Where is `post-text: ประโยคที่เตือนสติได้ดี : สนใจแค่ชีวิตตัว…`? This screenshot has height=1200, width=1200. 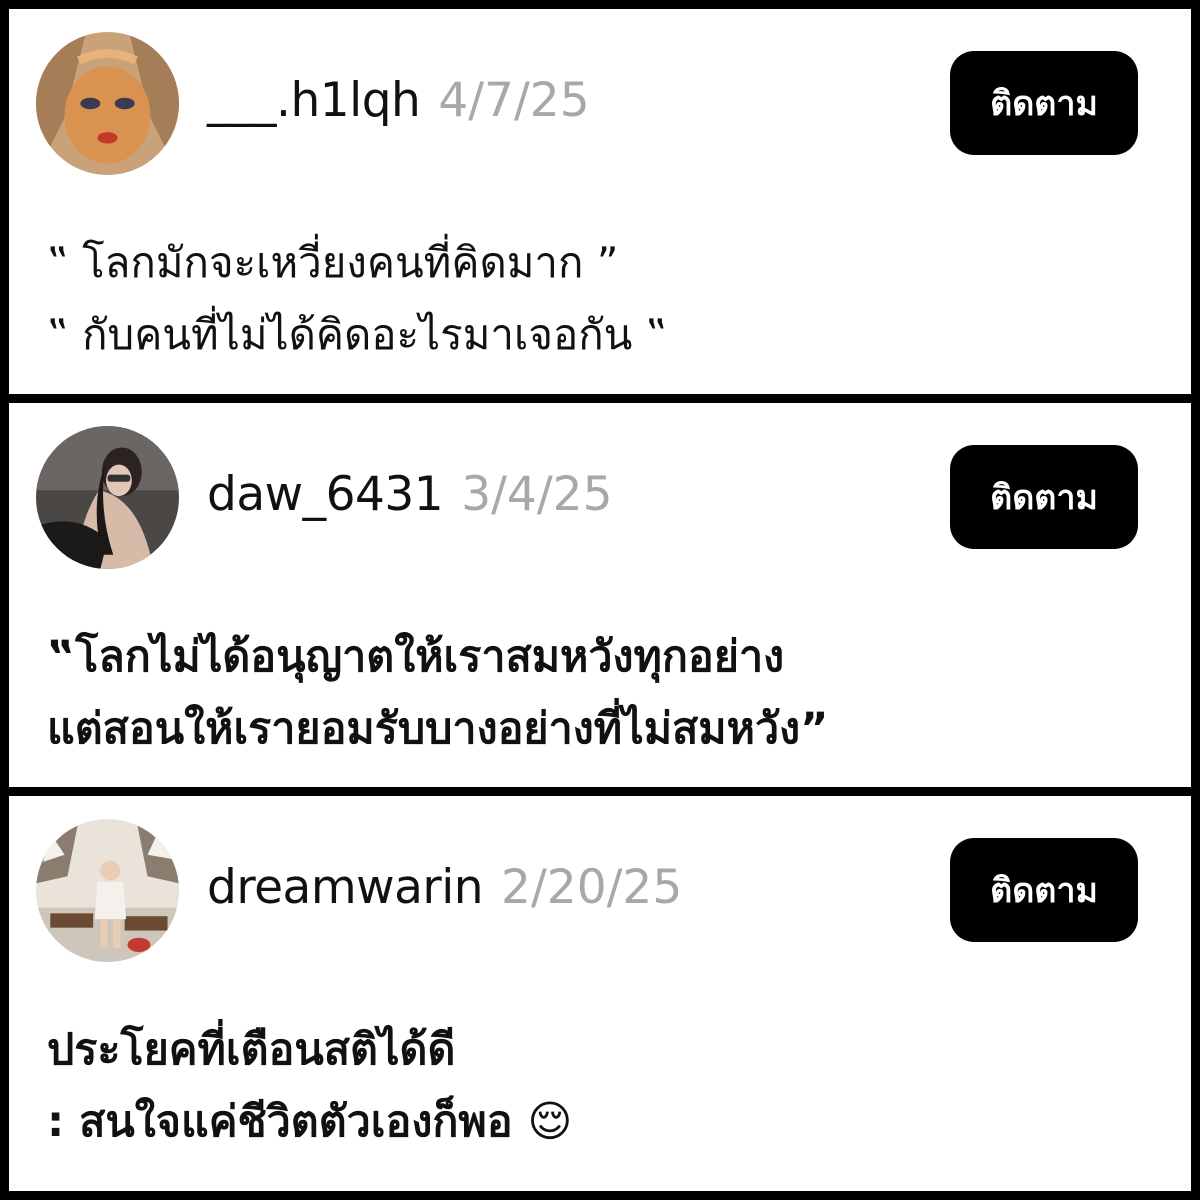 post-text: ประโยคที่เตือนสติได้ดี : สนใจแค่ชีวิตตัว… is located at coordinates (309, 1086).